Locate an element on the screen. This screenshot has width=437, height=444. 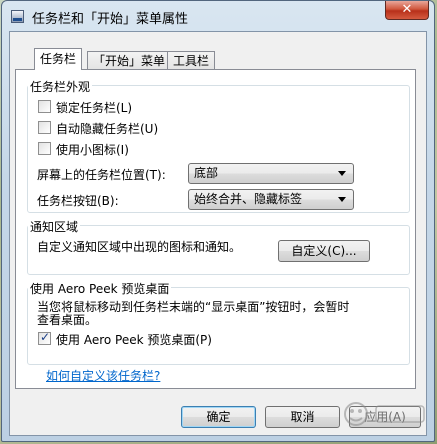
apply-button: 应用(A) is located at coordinates (385, 417).